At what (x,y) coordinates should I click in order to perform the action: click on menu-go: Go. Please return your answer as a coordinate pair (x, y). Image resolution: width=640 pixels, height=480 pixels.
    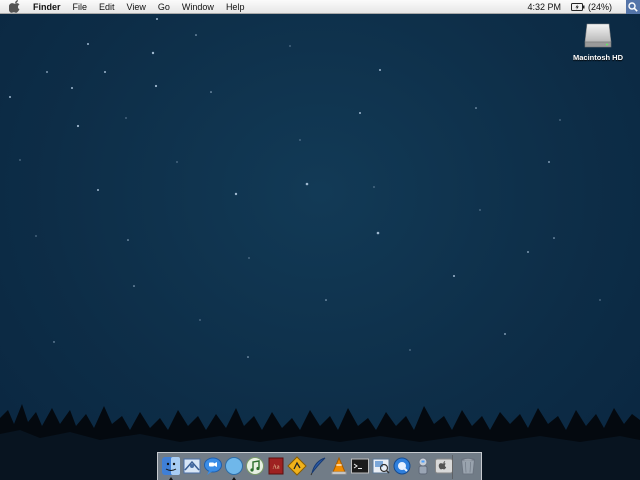
    Looking at the image, I should click on (164, 7).